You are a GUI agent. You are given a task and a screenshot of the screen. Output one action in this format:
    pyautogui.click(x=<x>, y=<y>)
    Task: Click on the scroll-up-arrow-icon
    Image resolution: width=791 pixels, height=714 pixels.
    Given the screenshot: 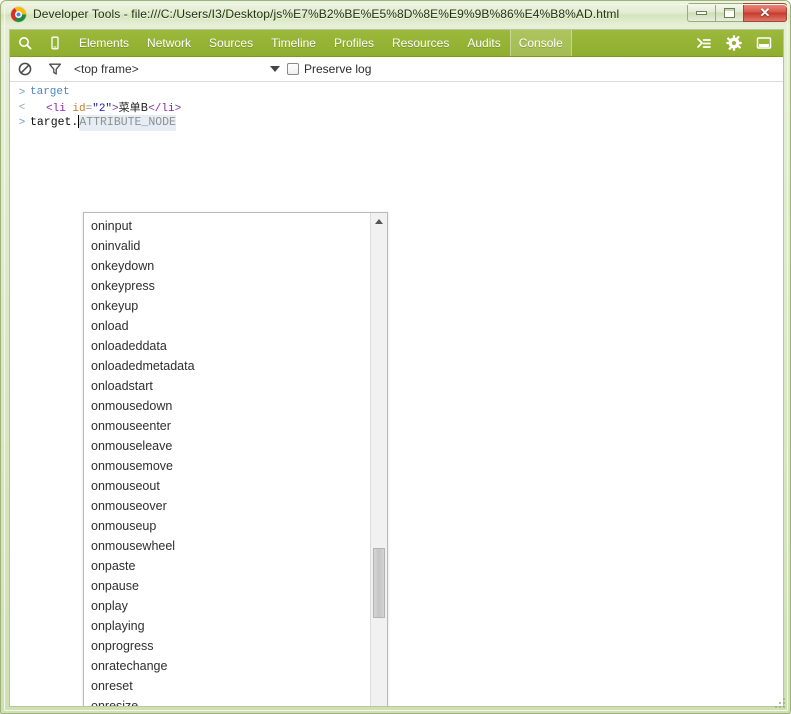 What is the action you would take?
    pyautogui.click(x=379, y=221)
    